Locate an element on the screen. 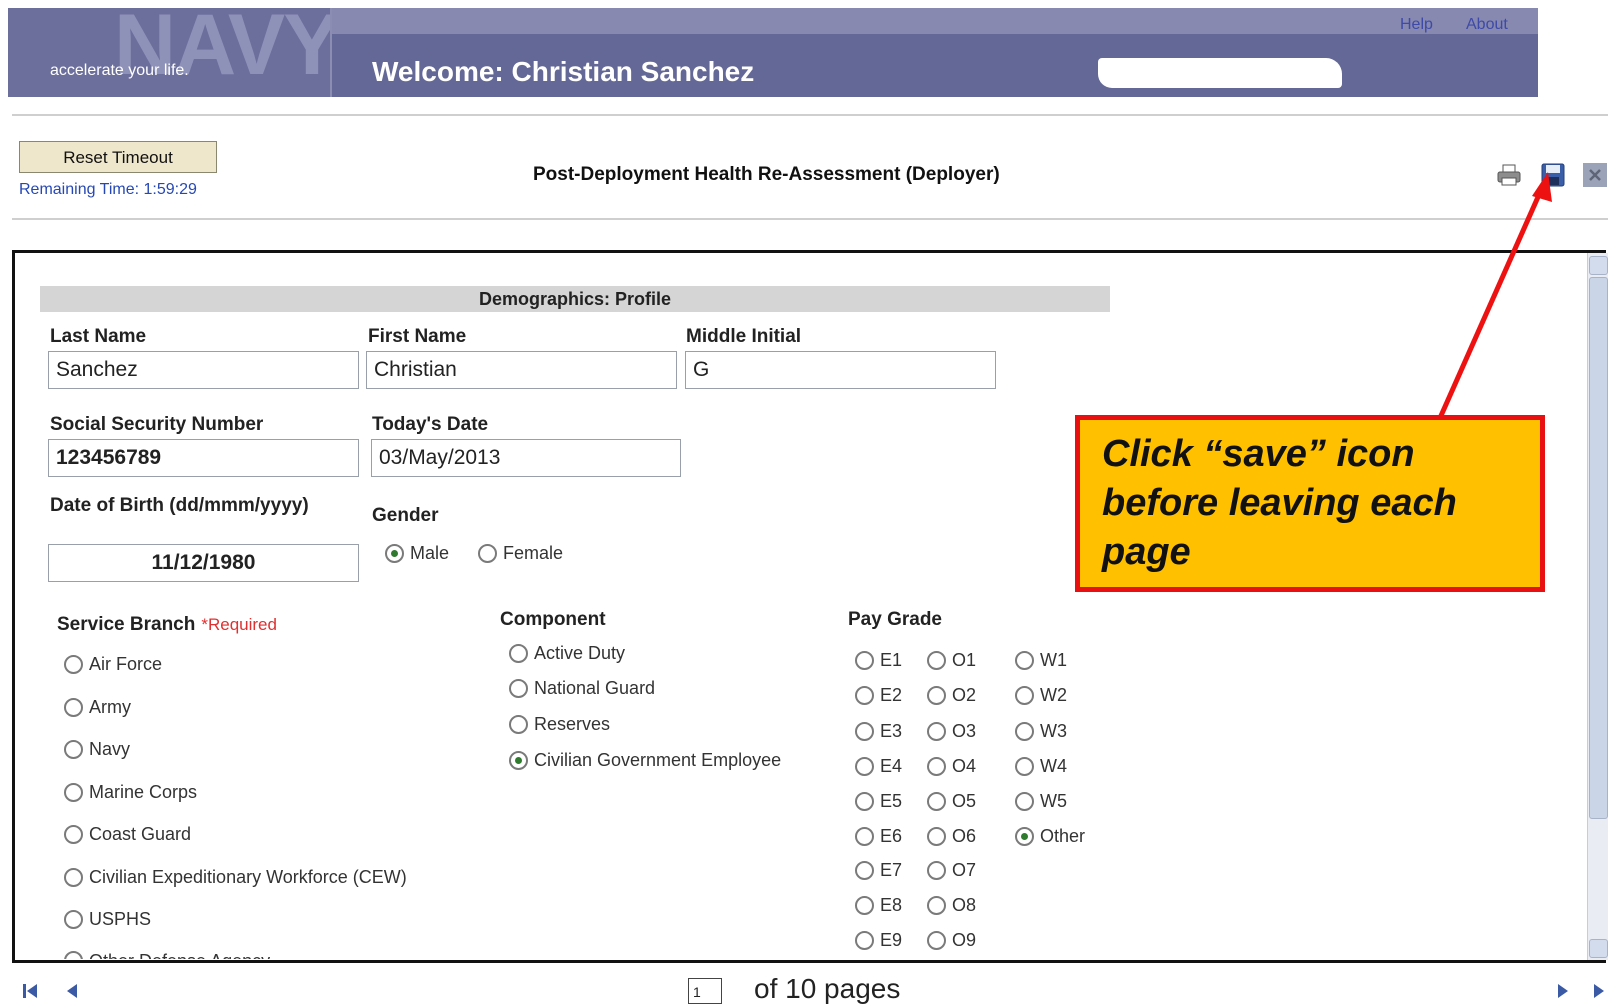  option-label: Army is located at coordinates (110, 707).